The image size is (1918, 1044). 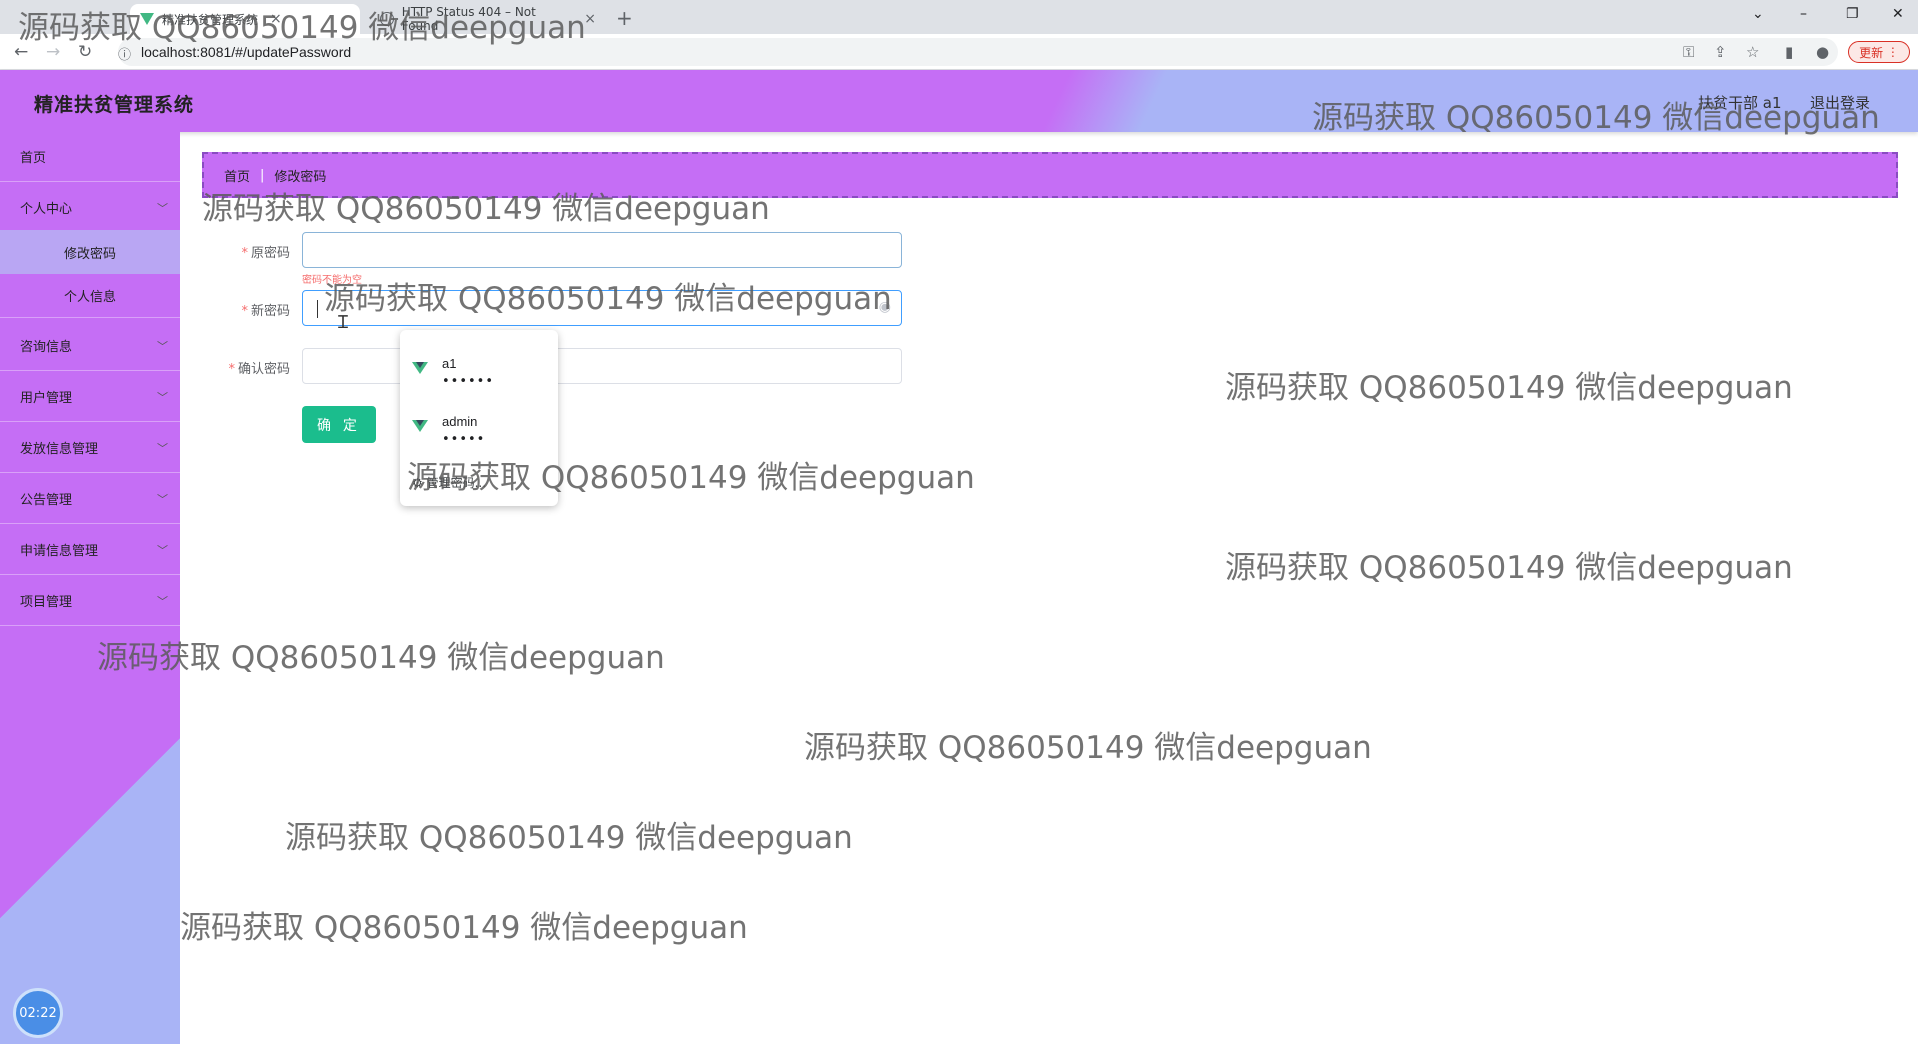 What do you see at coordinates (1688, 52) in the screenshot?
I see `key-icon: ⚿` at bounding box center [1688, 52].